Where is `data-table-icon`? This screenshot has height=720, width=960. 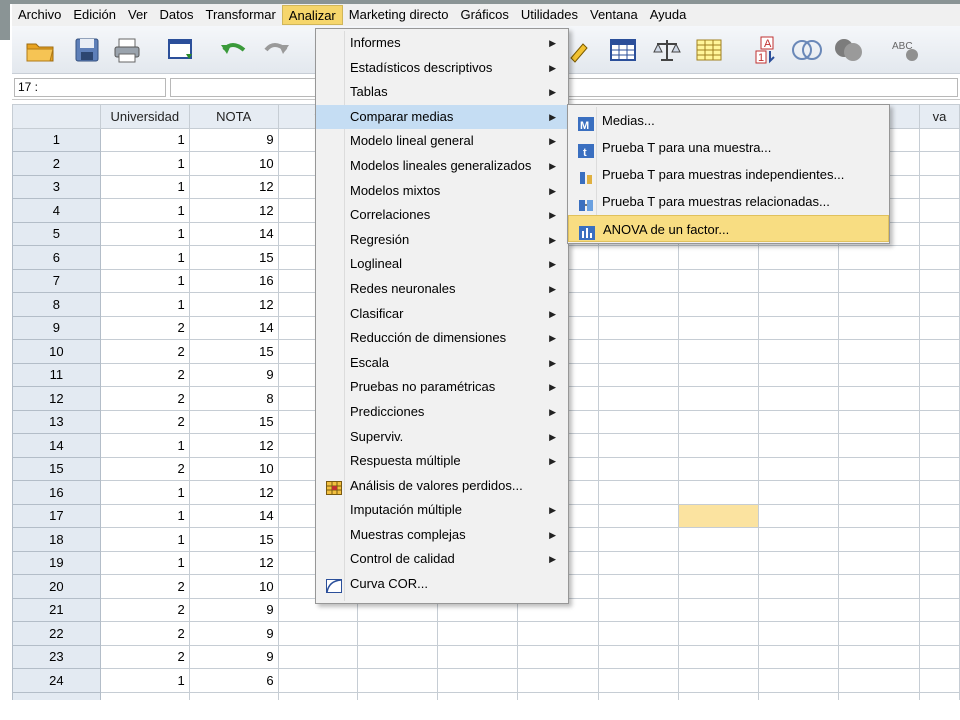 data-table-icon is located at coordinates (623, 50).